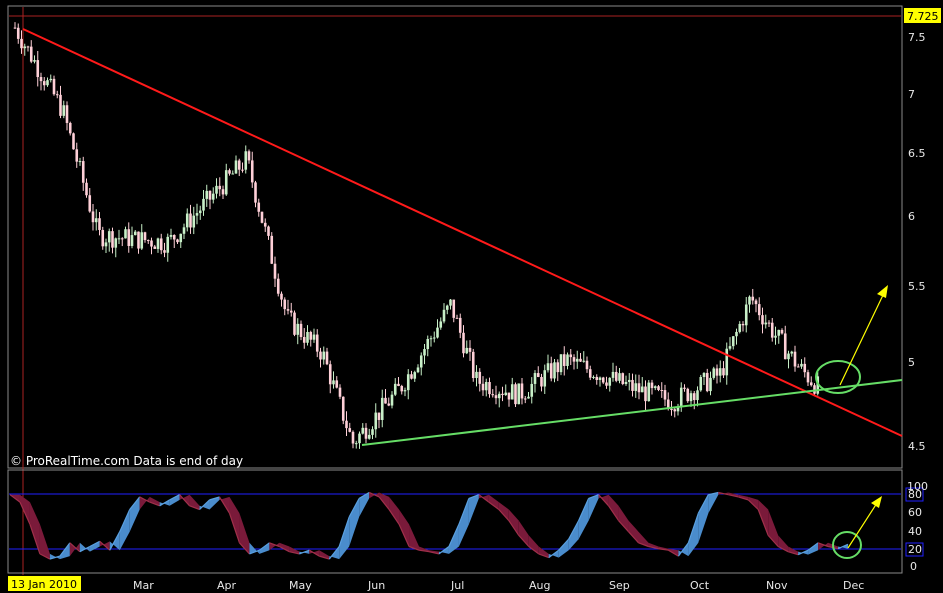 Image resolution: width=943 pixels, height=593 pixels. I want to click on date-badge: 13 Jan 2010, so click(44, 584).